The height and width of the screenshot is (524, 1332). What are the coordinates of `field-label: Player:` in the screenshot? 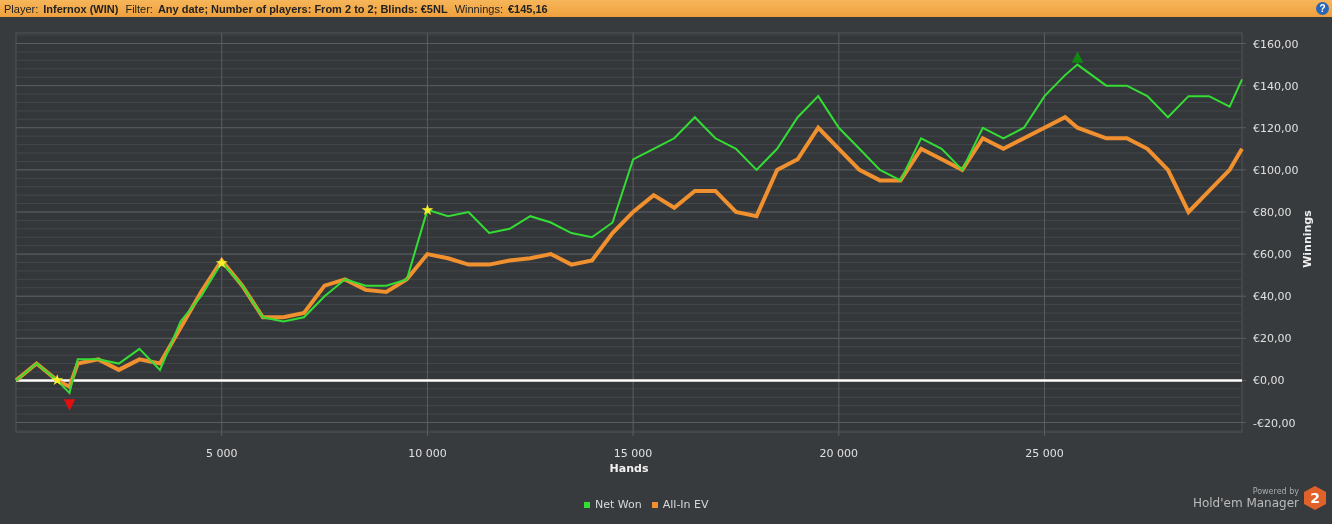 It's located at (21, 8).